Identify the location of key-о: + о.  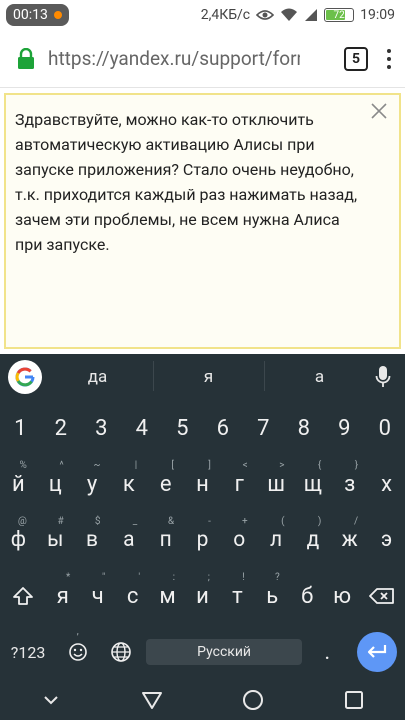
(239, 540).